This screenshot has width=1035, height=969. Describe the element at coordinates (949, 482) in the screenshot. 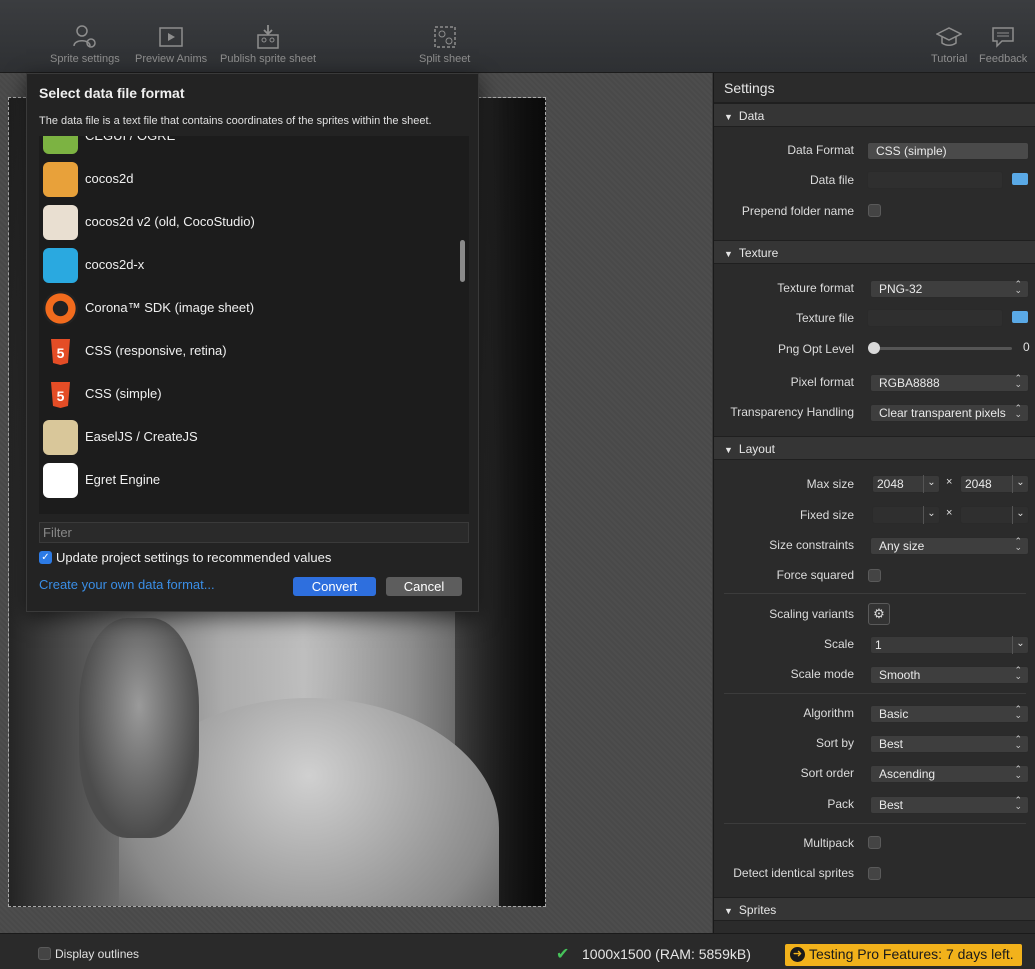

I see `times-sign: ×` at that location.